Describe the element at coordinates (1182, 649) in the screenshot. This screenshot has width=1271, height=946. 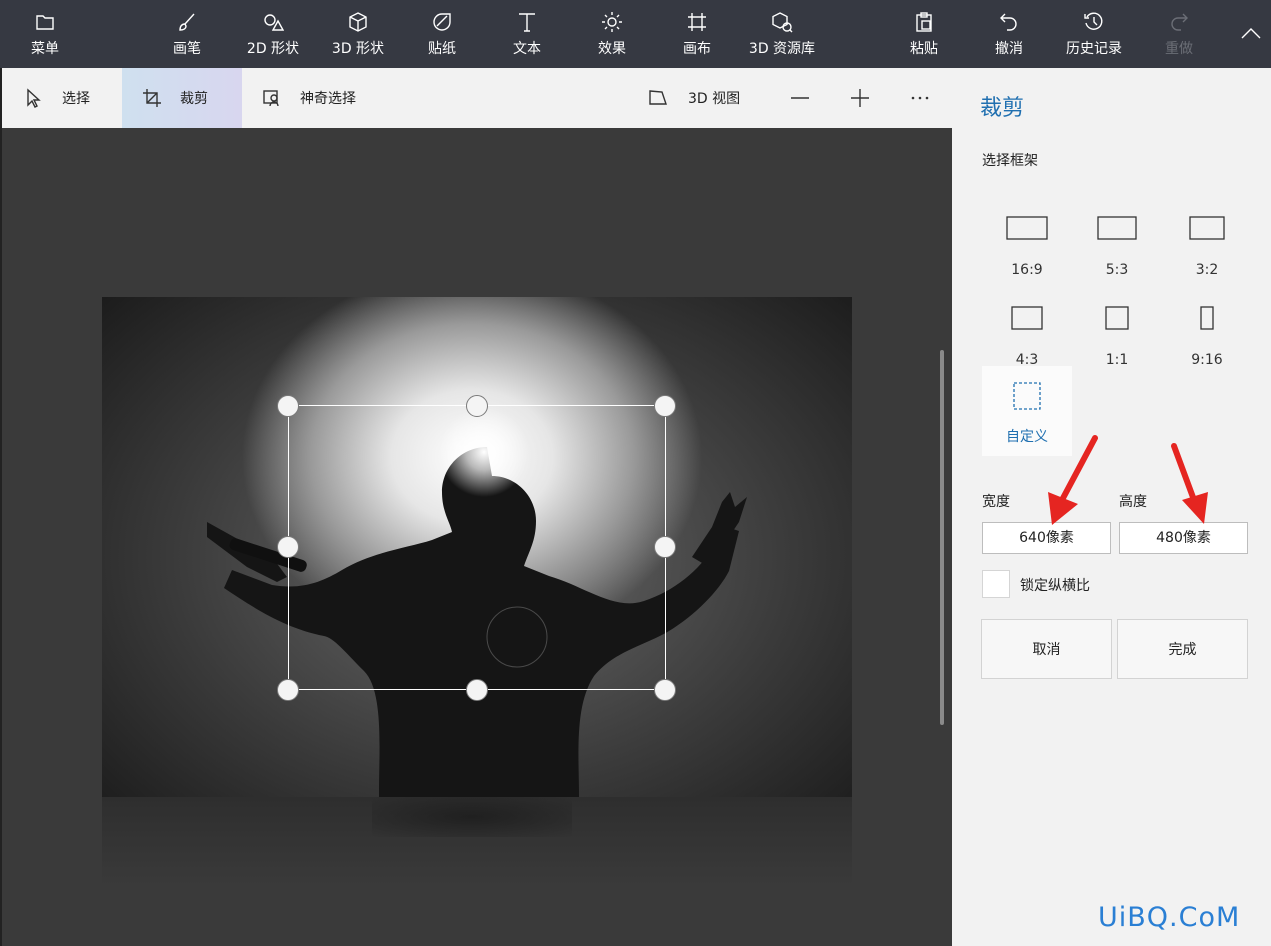
I see `done-button: 完成` at that location.